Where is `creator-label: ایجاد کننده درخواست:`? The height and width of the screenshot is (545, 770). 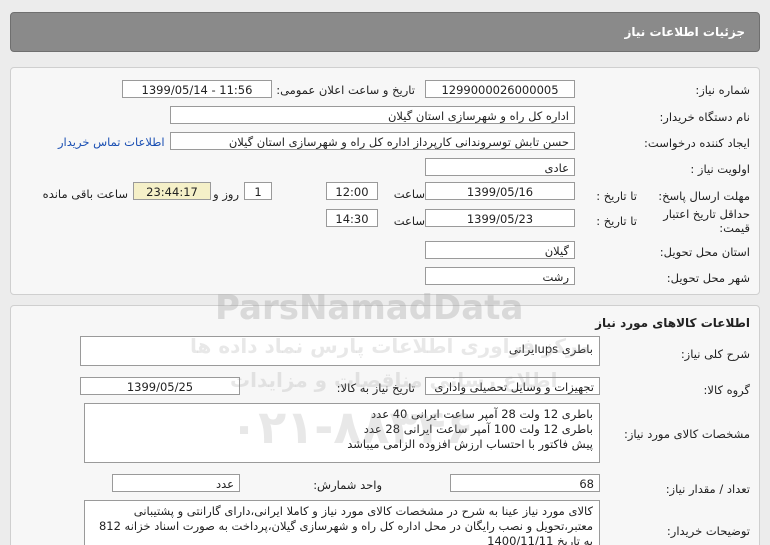 creator-label: ایجاد کننده درخواست: is located at coordinates (697, 143).